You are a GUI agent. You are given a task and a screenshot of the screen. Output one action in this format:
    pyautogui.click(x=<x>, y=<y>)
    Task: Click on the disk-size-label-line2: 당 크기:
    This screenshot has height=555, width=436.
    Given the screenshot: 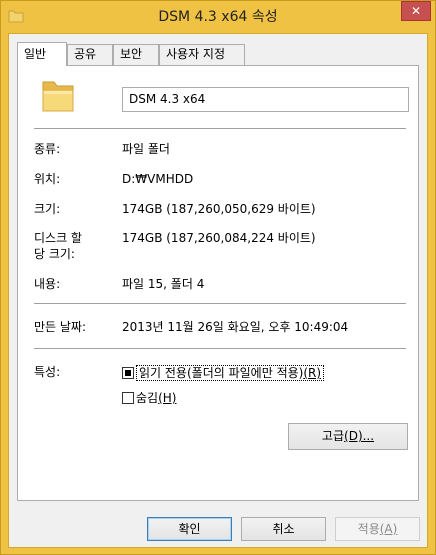 What is the action you would take?
    pyautogui.click(x=54, y=254)
    